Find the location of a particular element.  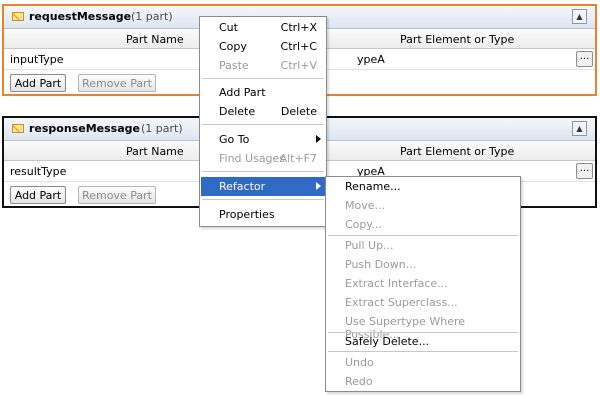

menu-item-properties: Properties is located at coordinates (263, 214).